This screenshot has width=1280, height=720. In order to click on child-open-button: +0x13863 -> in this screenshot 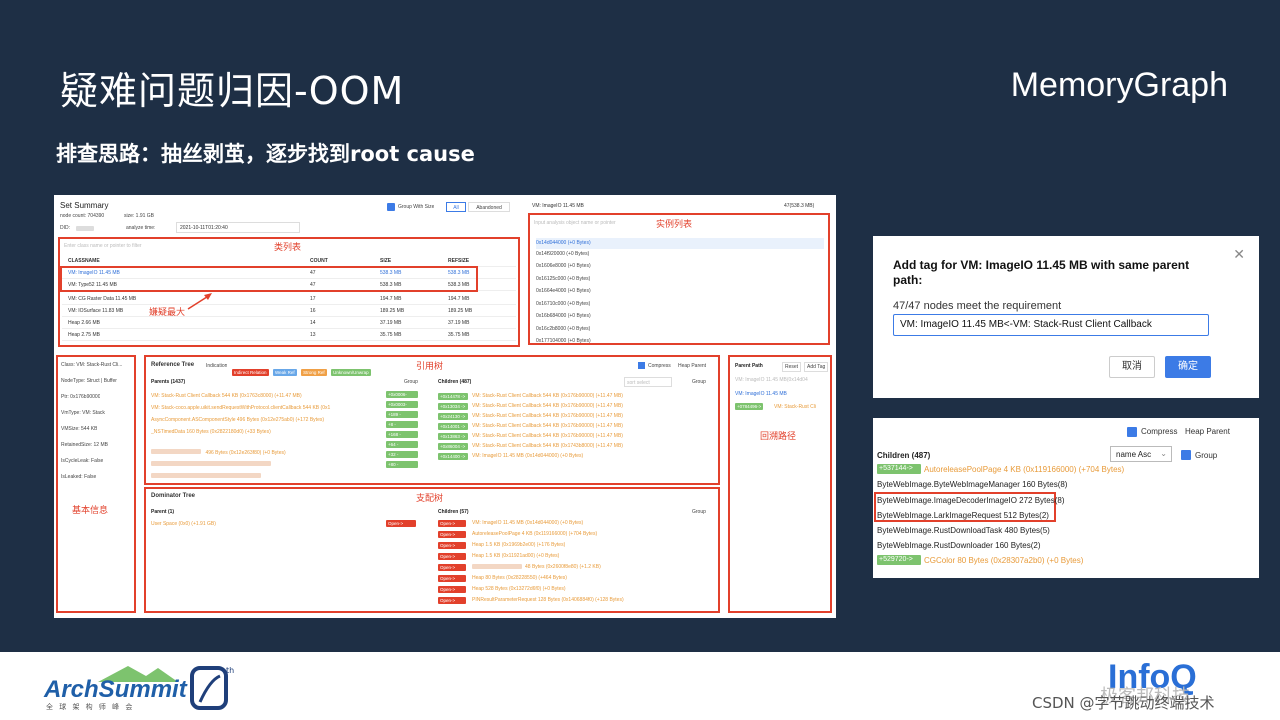, I will do `click(453, 436)`.